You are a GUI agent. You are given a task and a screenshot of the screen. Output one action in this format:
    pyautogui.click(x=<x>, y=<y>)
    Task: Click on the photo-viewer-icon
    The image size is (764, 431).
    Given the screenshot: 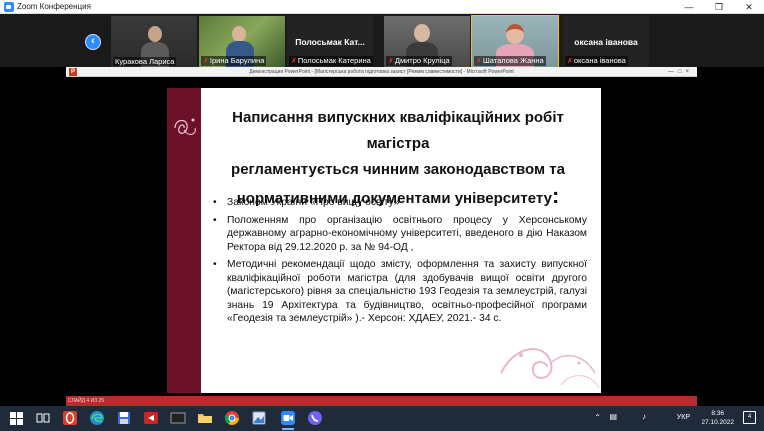 What is the action you would take?
    pyautogui.click(x=259, y=418)
    